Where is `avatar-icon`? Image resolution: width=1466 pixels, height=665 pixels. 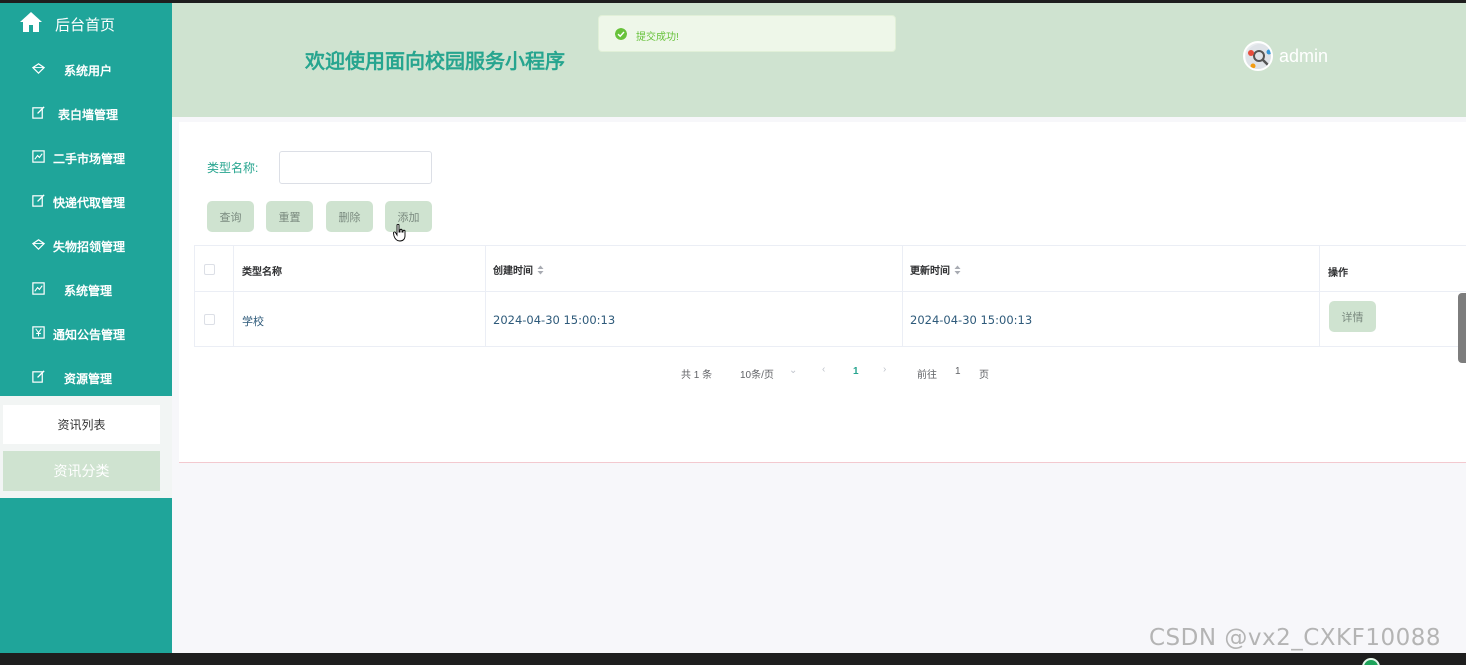 avatar-icon is located at coordinates (1258, 56).